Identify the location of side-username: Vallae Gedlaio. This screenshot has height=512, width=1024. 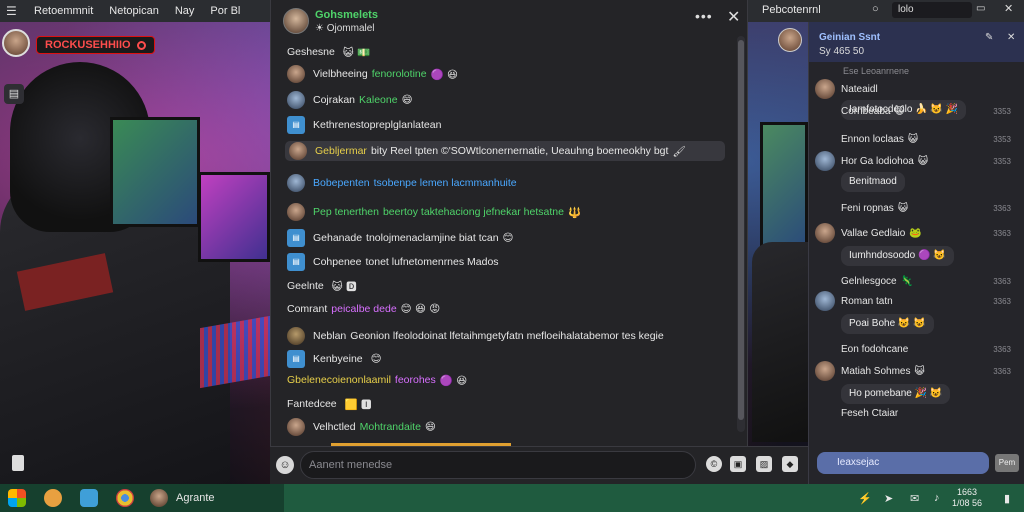
(873, 233).